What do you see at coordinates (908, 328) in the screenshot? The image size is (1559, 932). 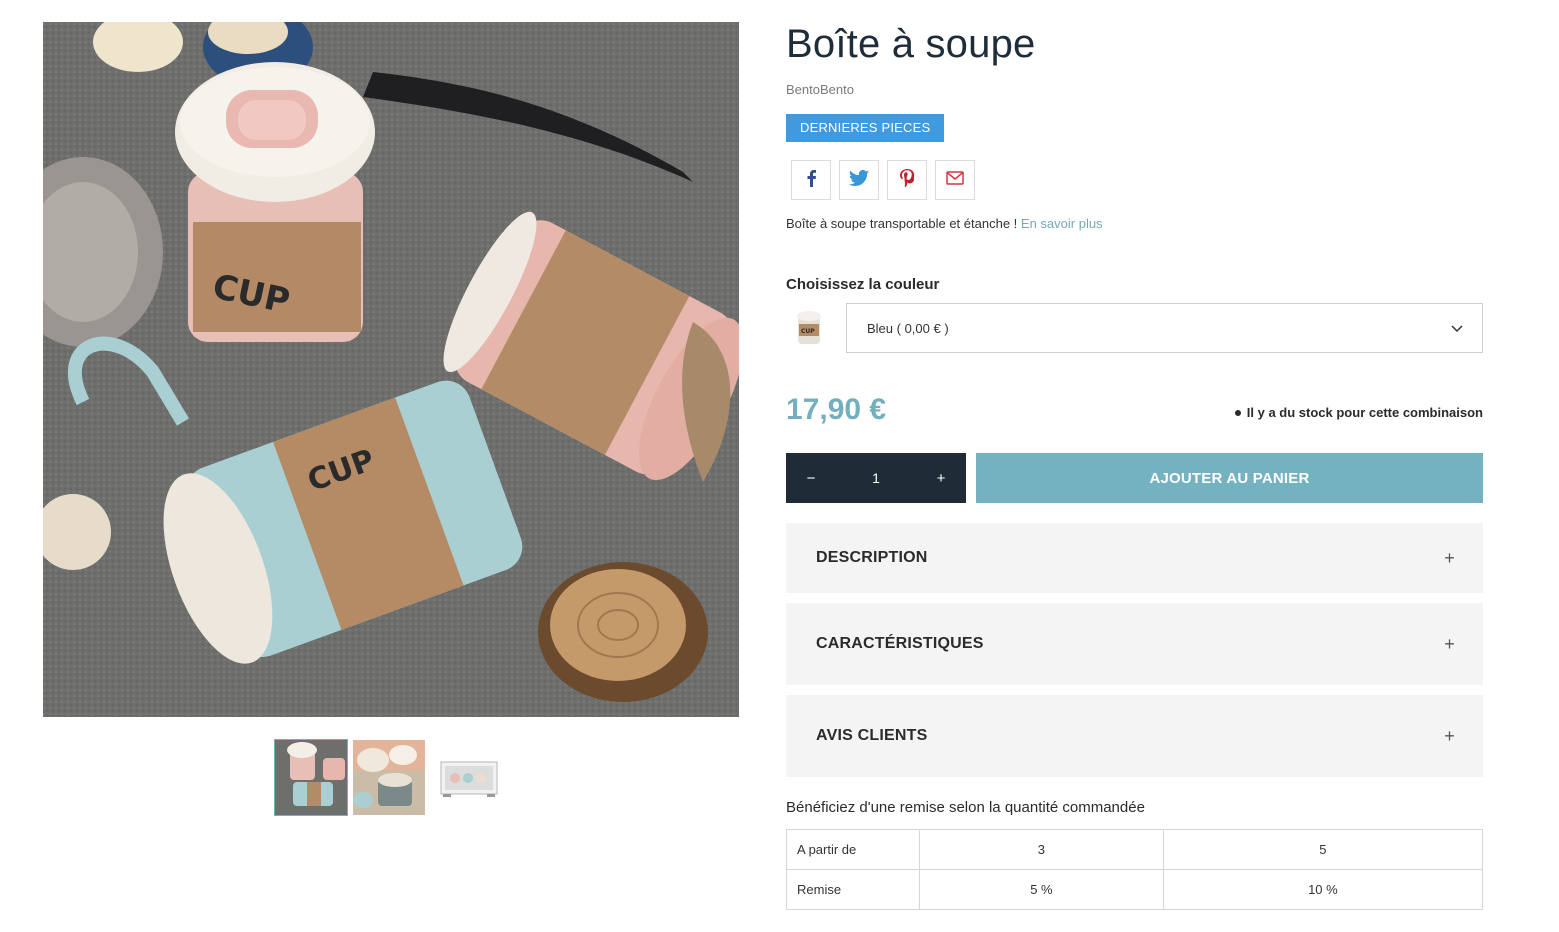 I see `color-select-value: Bleu ( 0,00 € )` at bounding box center [908, 328].